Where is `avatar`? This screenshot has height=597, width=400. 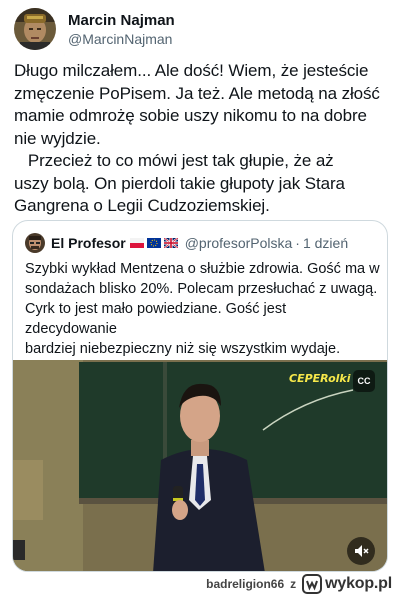
avatar is located at coordinates (35, 29).